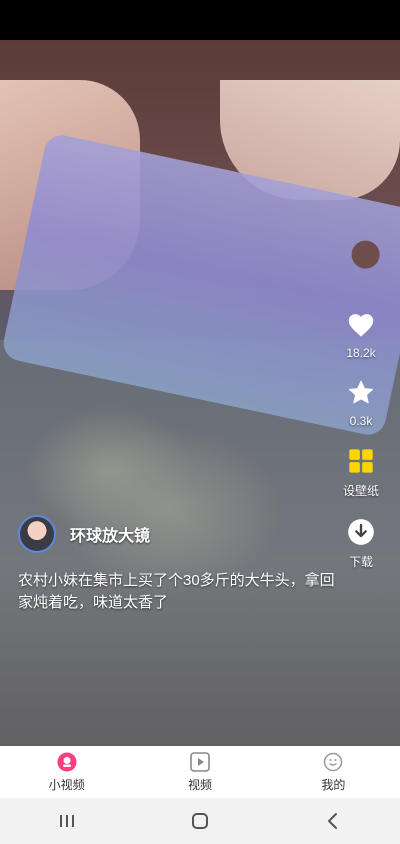 The width and height of the screenshot is (400, 844). I want to click on recent-apps-button, so click(67, 821).